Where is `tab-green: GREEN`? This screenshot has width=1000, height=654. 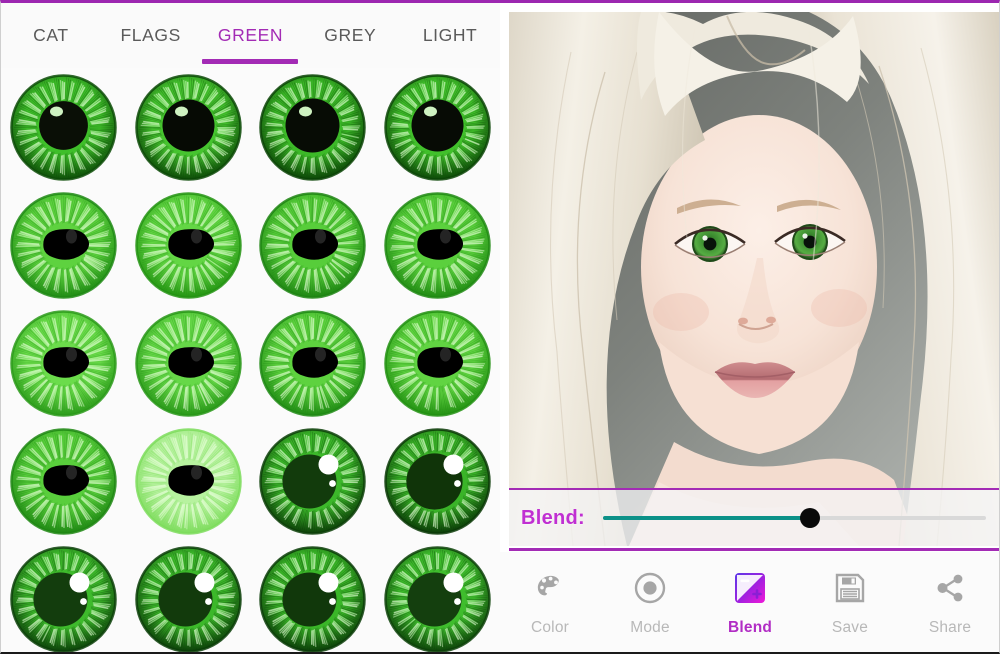
tab-green: GREEN is located at coordinates (251, 44).